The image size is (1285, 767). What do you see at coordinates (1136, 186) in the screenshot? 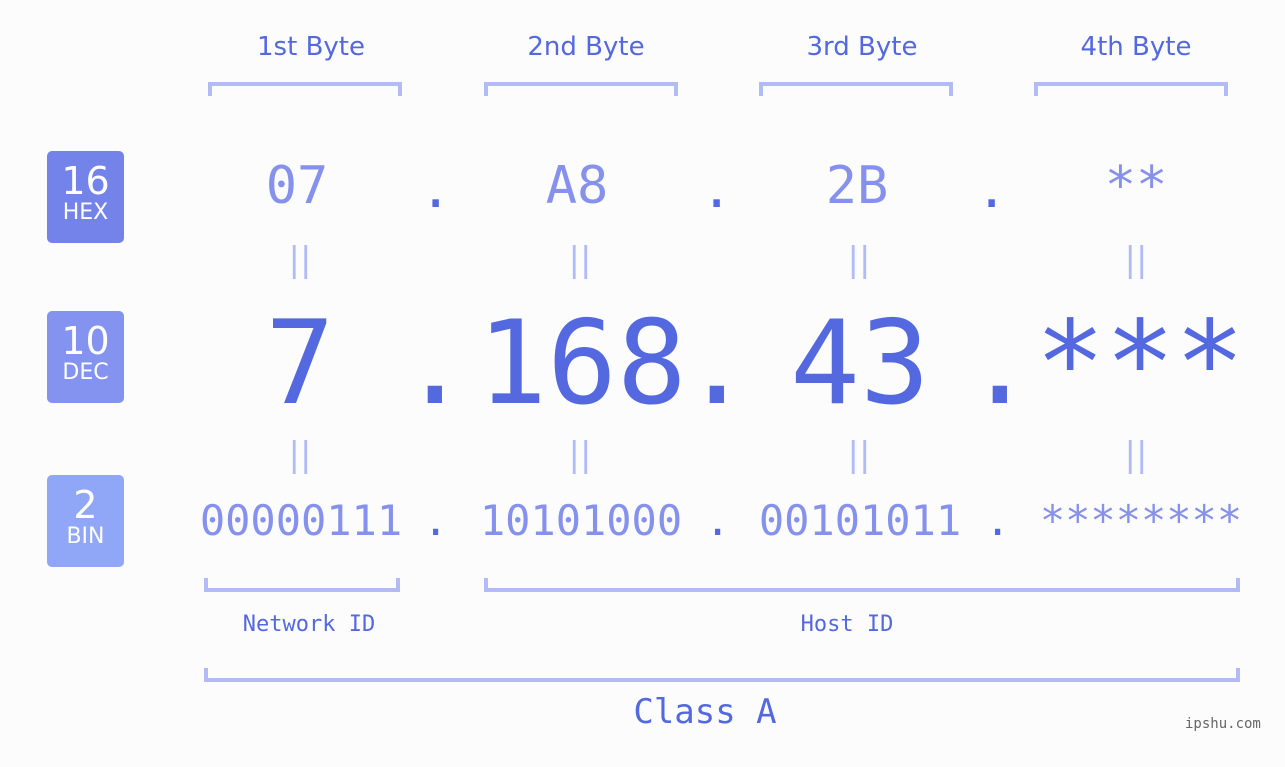
I see `hex-value-4: **` at bounding box center [1136, 186].